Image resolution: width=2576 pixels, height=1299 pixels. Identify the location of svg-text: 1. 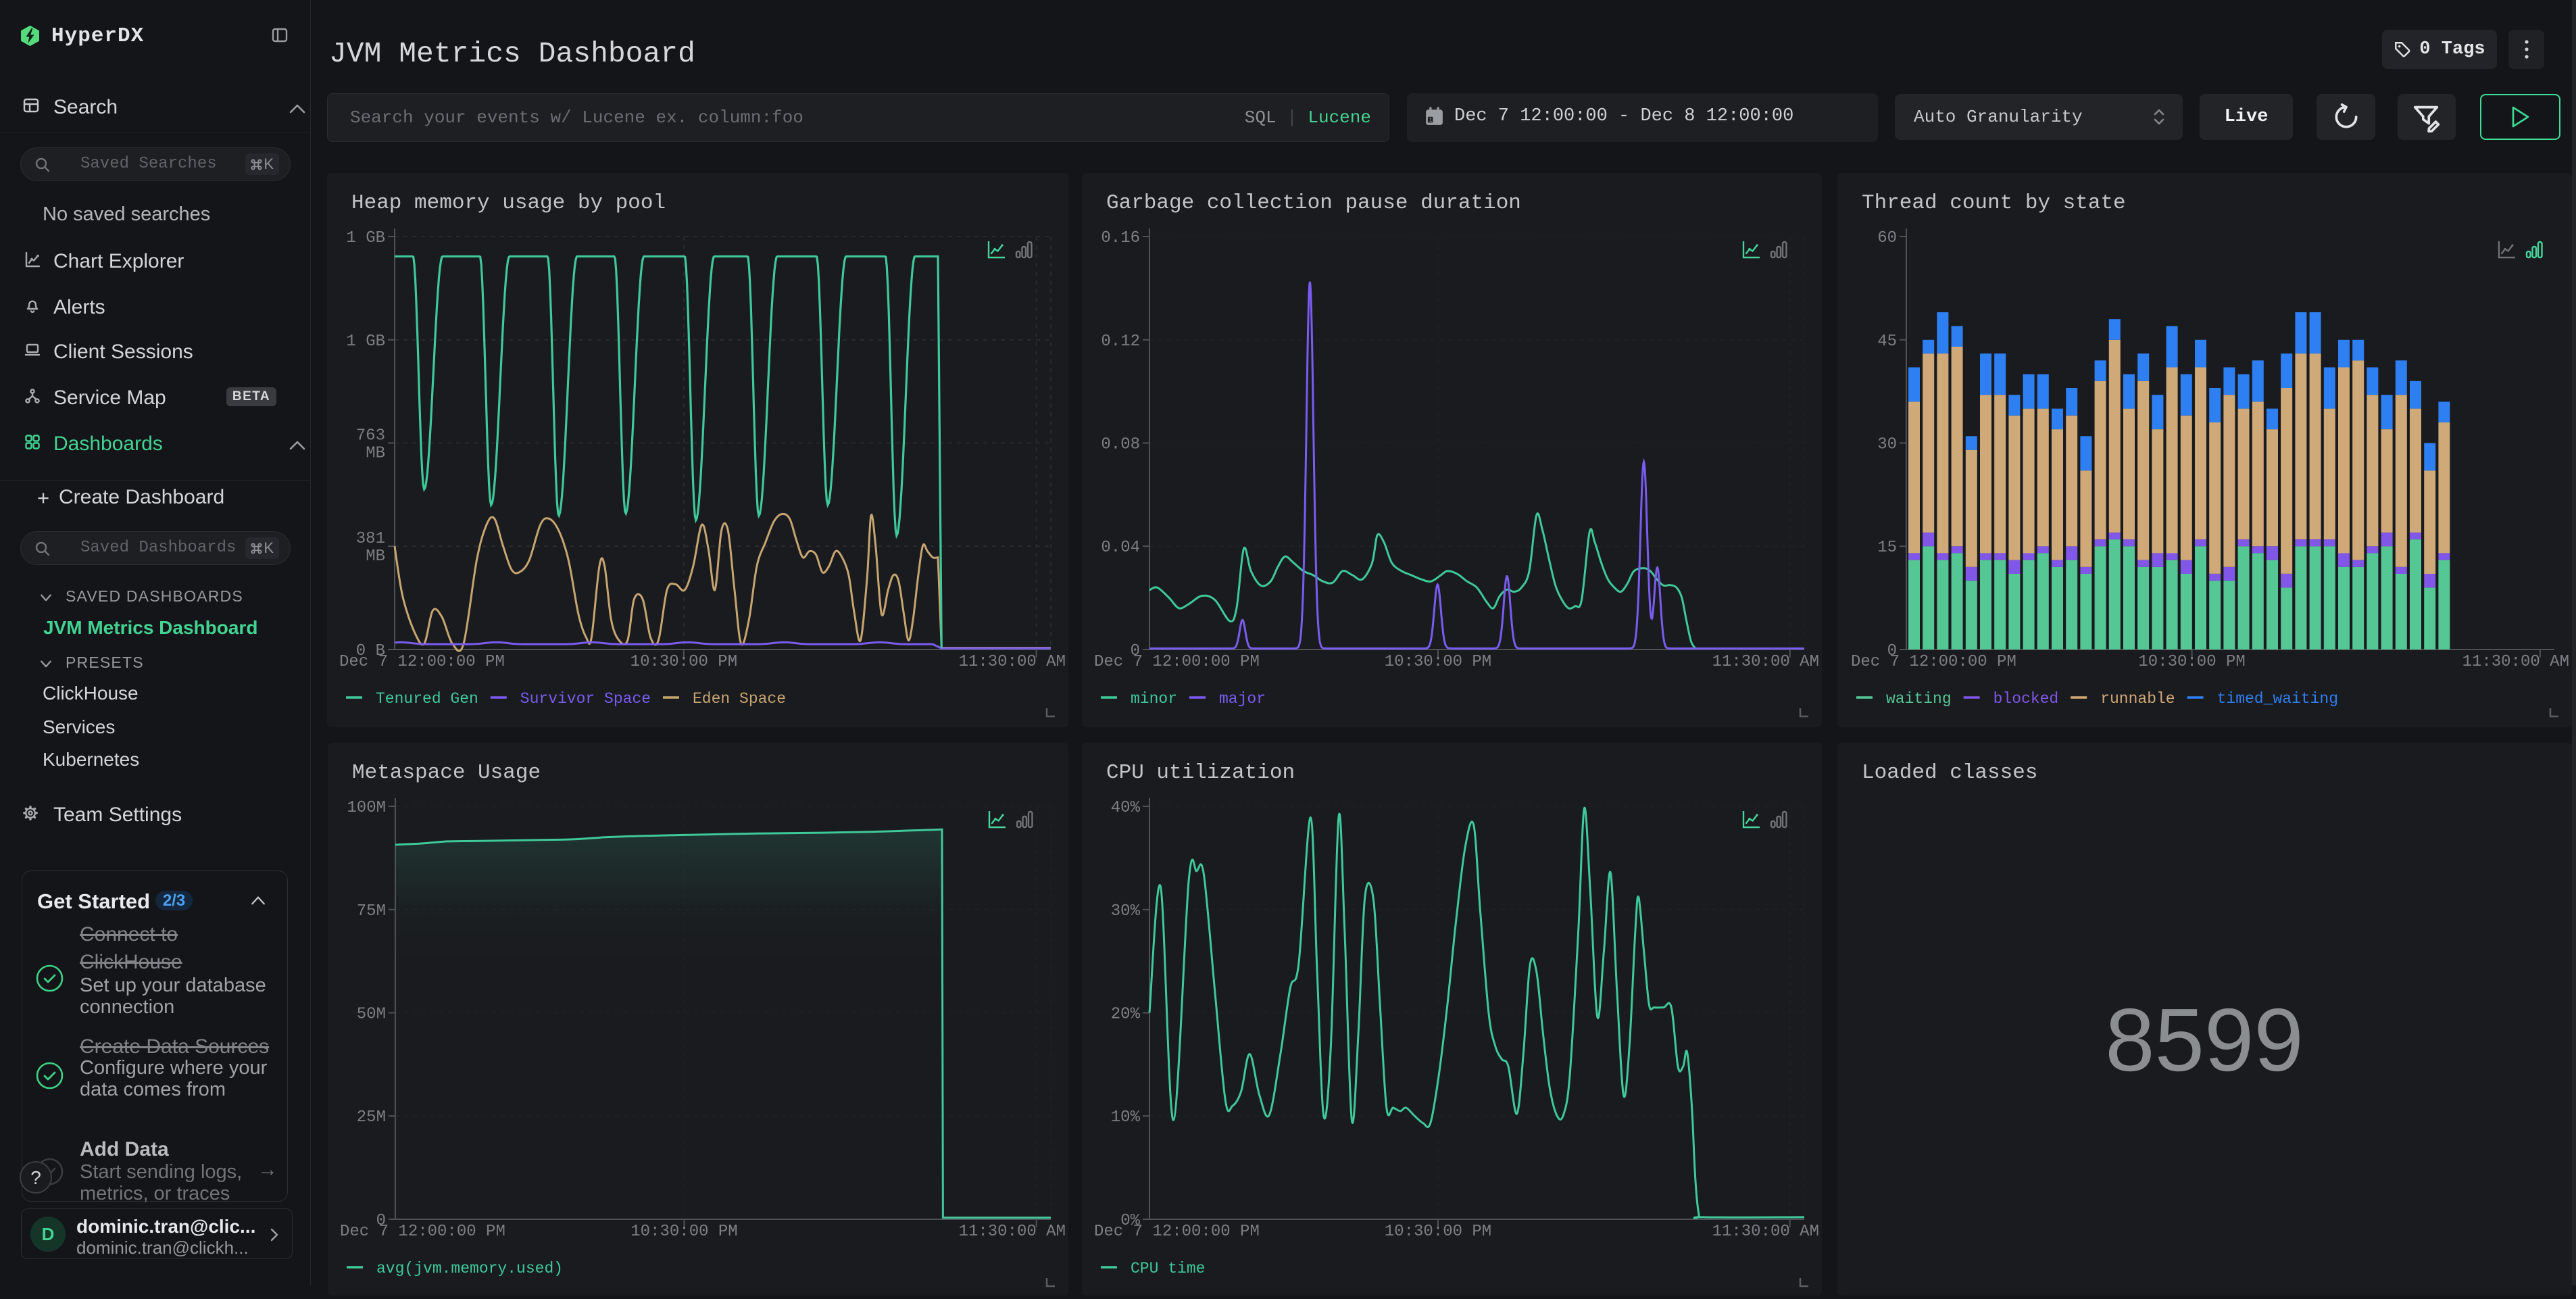
(1431, 120).